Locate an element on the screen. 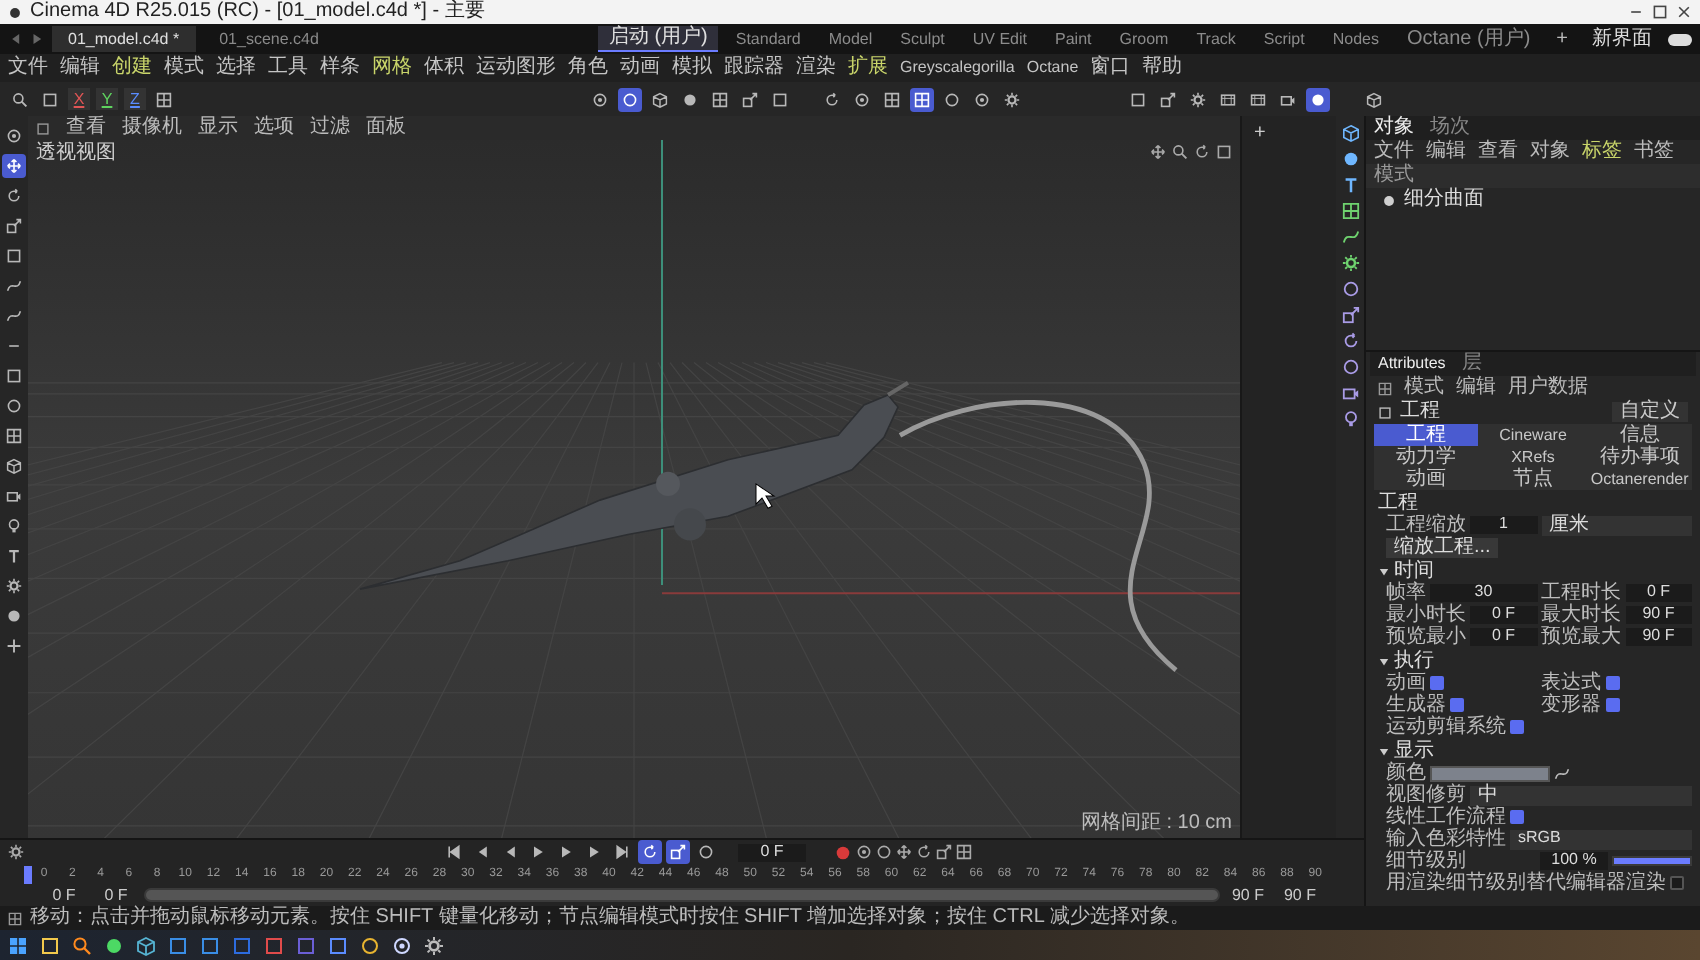  object-name: 细分曲面 is located at coordinates (1444, 200).